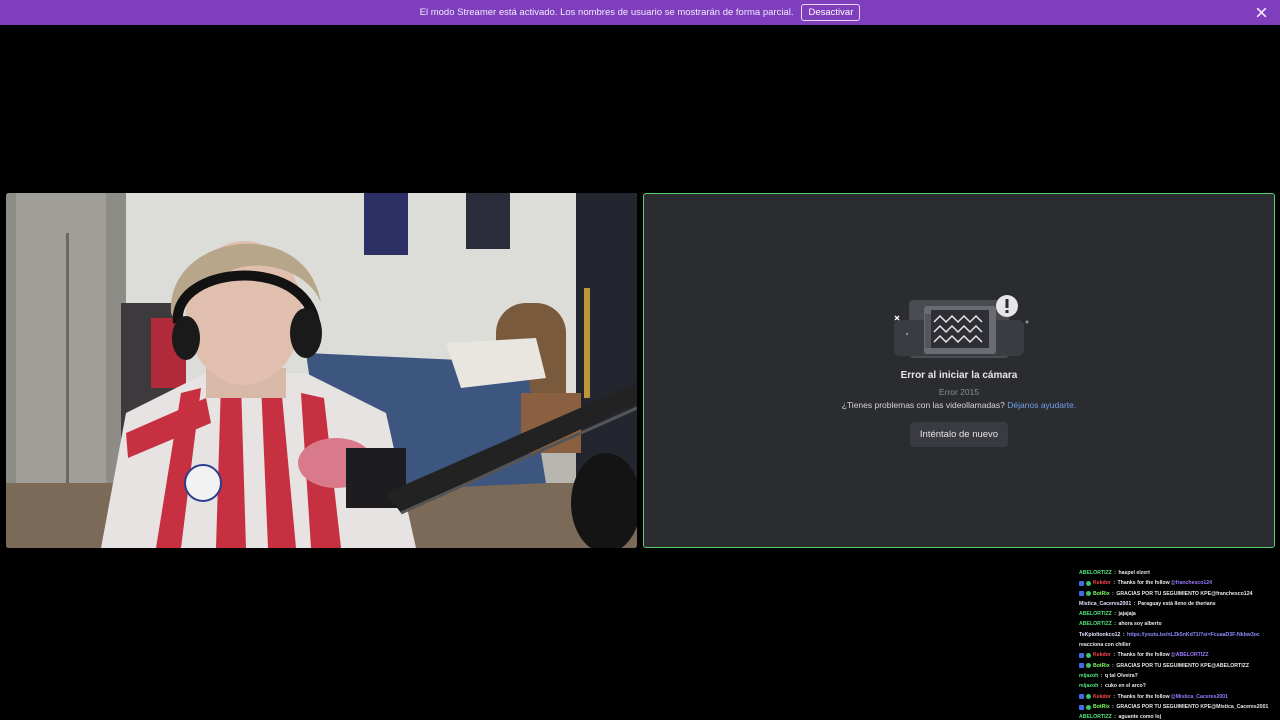 This screenshot has height=720, width=1280. What do you see at coordinates (1179, 676) in the screenshot?
I see `chat-message: mijazoh : q tal Olveira?` at bounding box center [1179, 676].